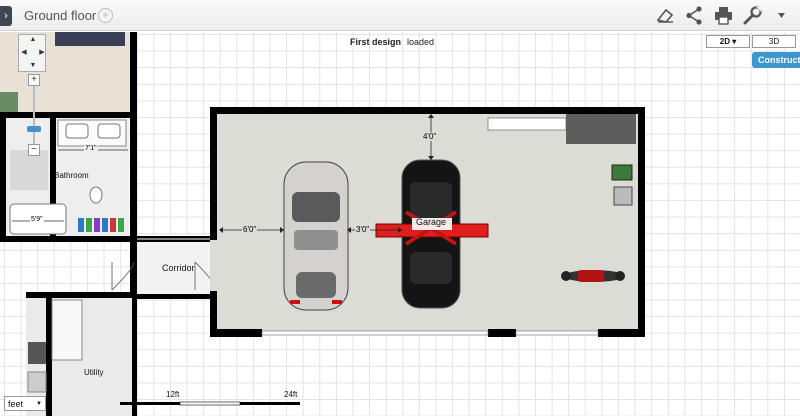 This screenshot has height=416, width=800. Describe the element at coordinates (94, 372) in the screenshot. I see `room-label-utility: Utility` at that location.